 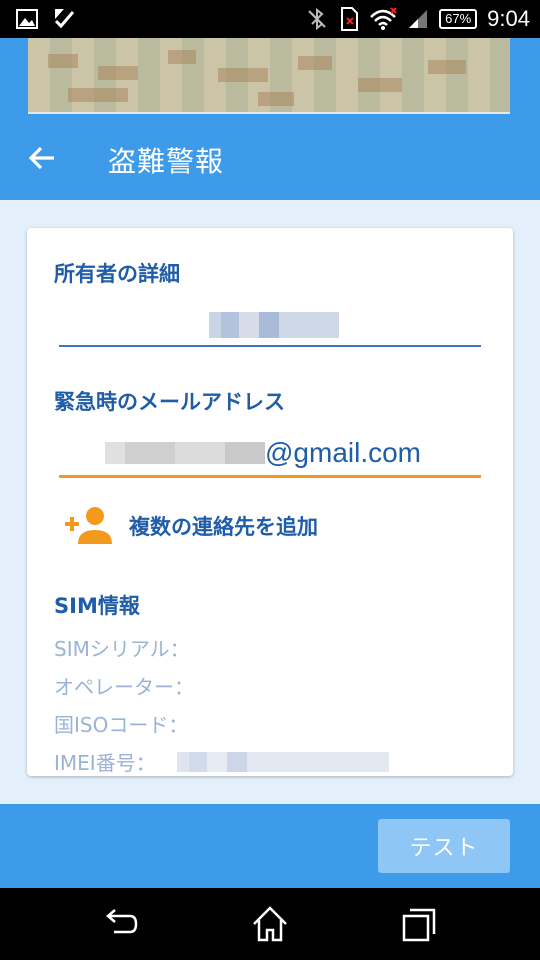 I want to click on person-add-icon, so click(x=88, y=525).